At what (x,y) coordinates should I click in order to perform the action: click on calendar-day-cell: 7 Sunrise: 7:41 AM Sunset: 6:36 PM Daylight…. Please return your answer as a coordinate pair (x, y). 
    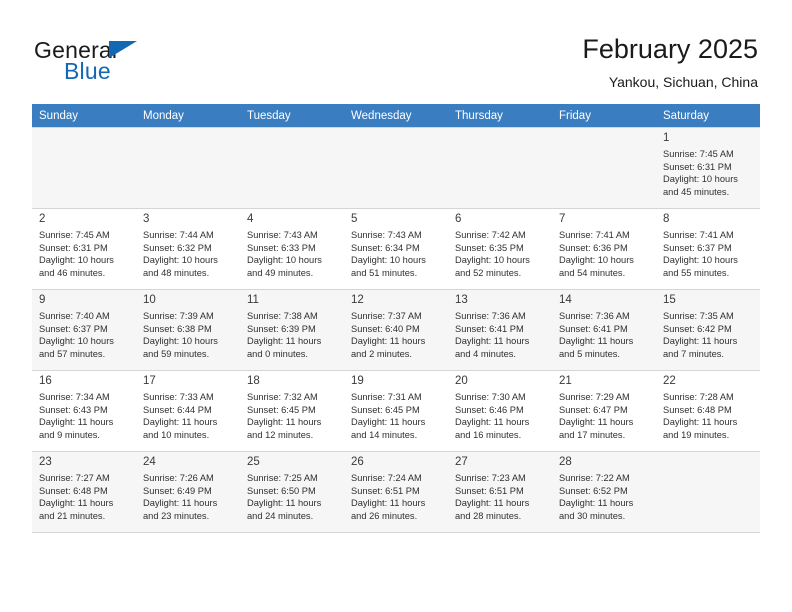
    Looking at the image, I should click on (604, 249).